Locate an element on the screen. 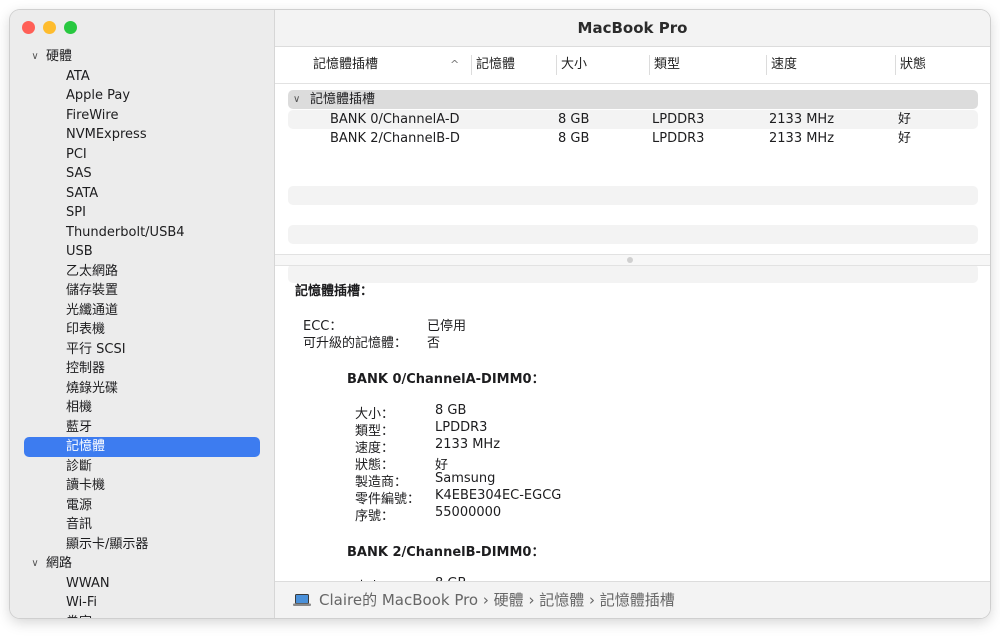  field-value: 55000000 is located at coordinates (468, 512).